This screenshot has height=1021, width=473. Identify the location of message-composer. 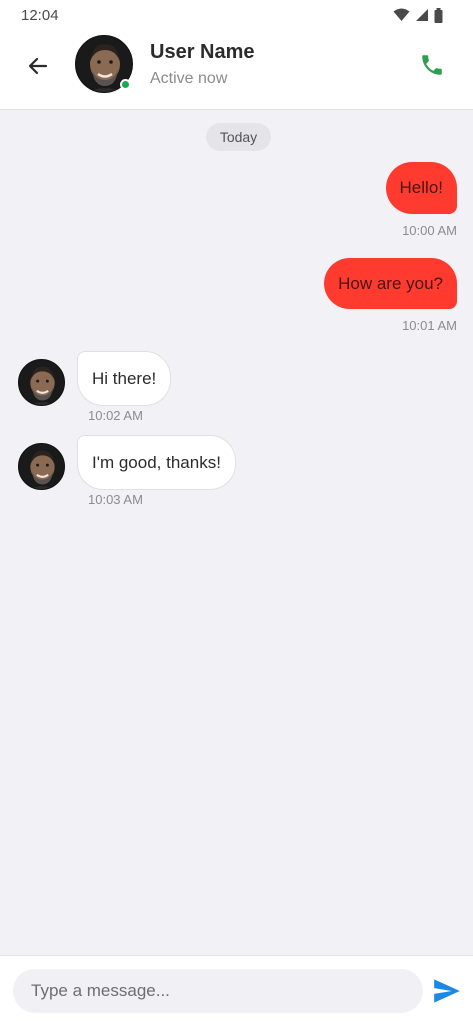
(236, 988).